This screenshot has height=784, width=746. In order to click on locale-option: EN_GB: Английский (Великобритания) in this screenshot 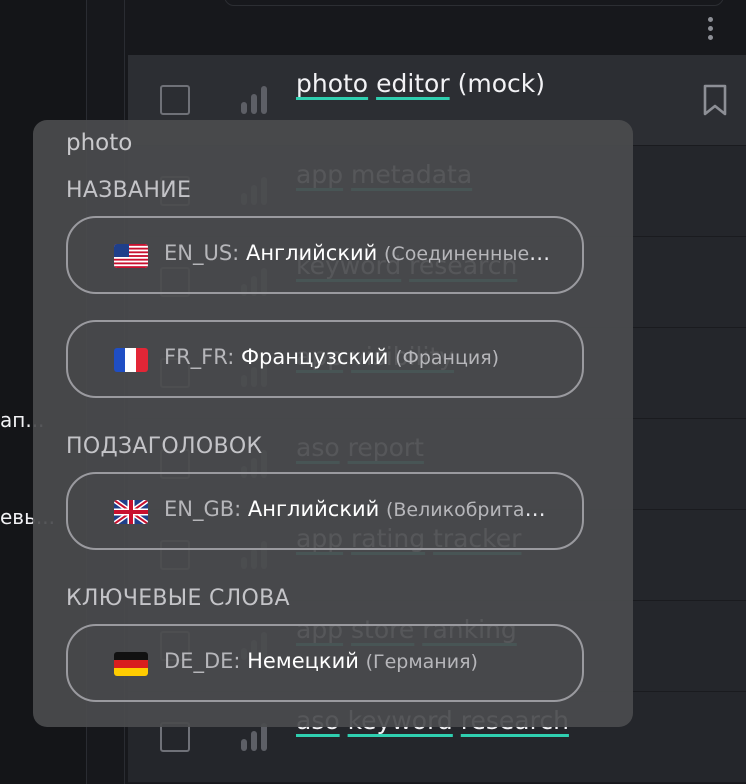, I will do `click(325, 511)`.